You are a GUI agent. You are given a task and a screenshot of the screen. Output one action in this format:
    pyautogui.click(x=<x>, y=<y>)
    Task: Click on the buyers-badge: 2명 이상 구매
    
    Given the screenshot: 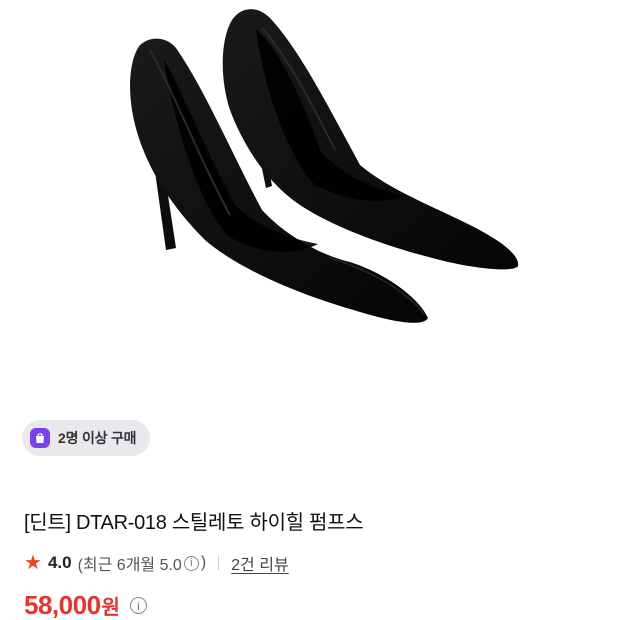 What is the action you would take?
    pyautogui.click(x=86, y=438)
    